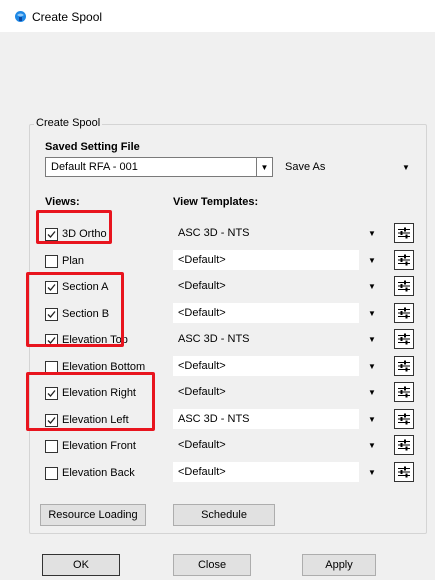 This screenshot has width=435, height=580. I want to click on view-label: Plan, so click(73, 261).